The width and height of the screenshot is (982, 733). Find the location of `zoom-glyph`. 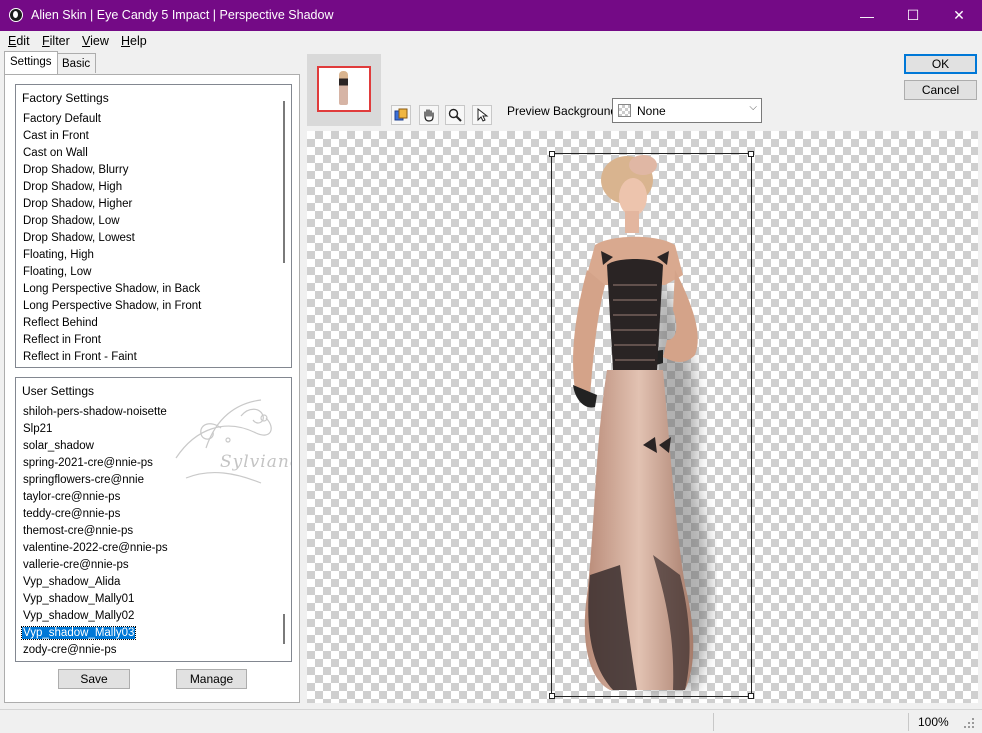

zoom-glyph is located at coordinates (455, 115).